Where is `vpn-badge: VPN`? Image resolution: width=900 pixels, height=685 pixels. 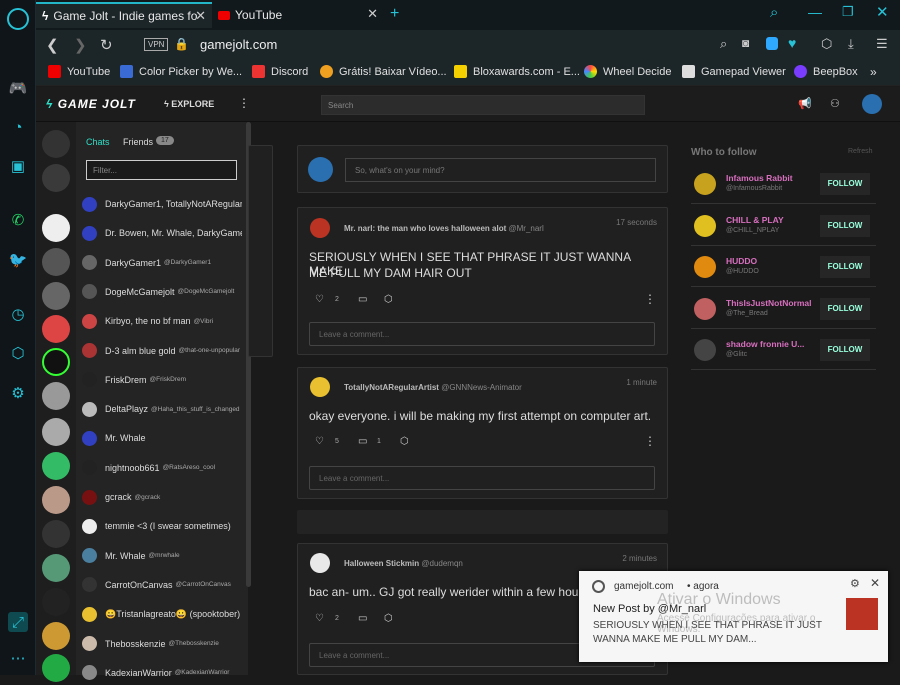
vpn-badge: VPN is located at coordinates (156, 44).